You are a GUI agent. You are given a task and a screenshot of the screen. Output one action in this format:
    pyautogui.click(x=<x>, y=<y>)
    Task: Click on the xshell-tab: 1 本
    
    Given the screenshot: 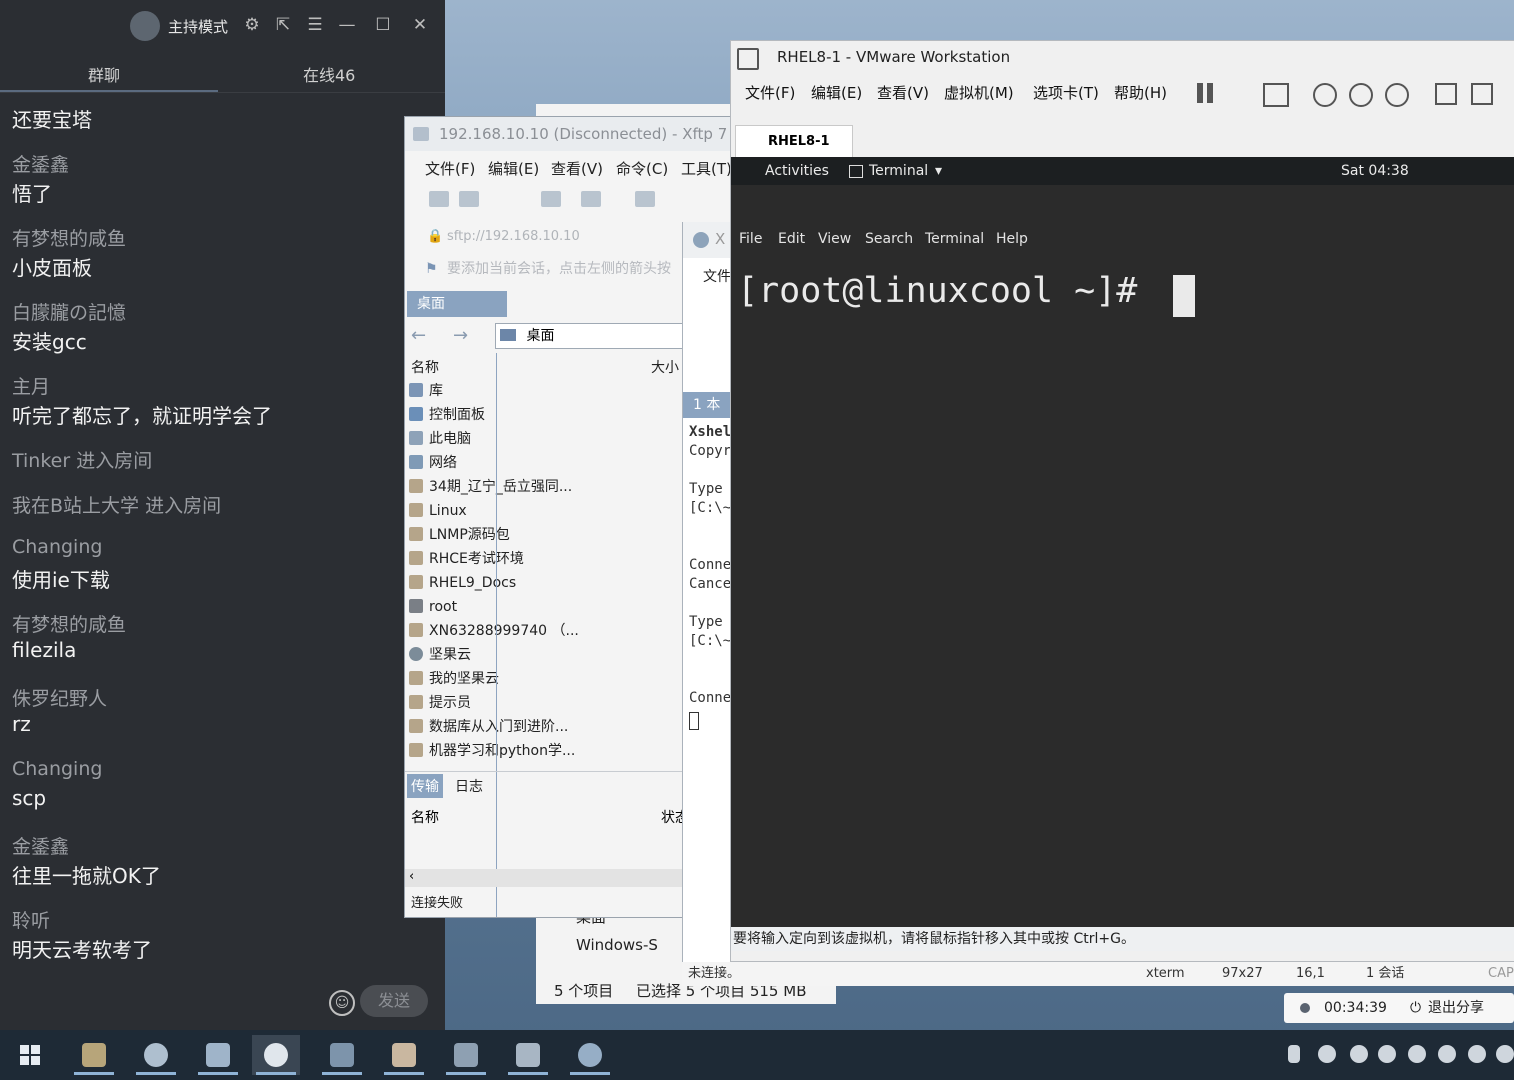 What is the action you would take?
    pyautogui.click(x=709, y=405)
    